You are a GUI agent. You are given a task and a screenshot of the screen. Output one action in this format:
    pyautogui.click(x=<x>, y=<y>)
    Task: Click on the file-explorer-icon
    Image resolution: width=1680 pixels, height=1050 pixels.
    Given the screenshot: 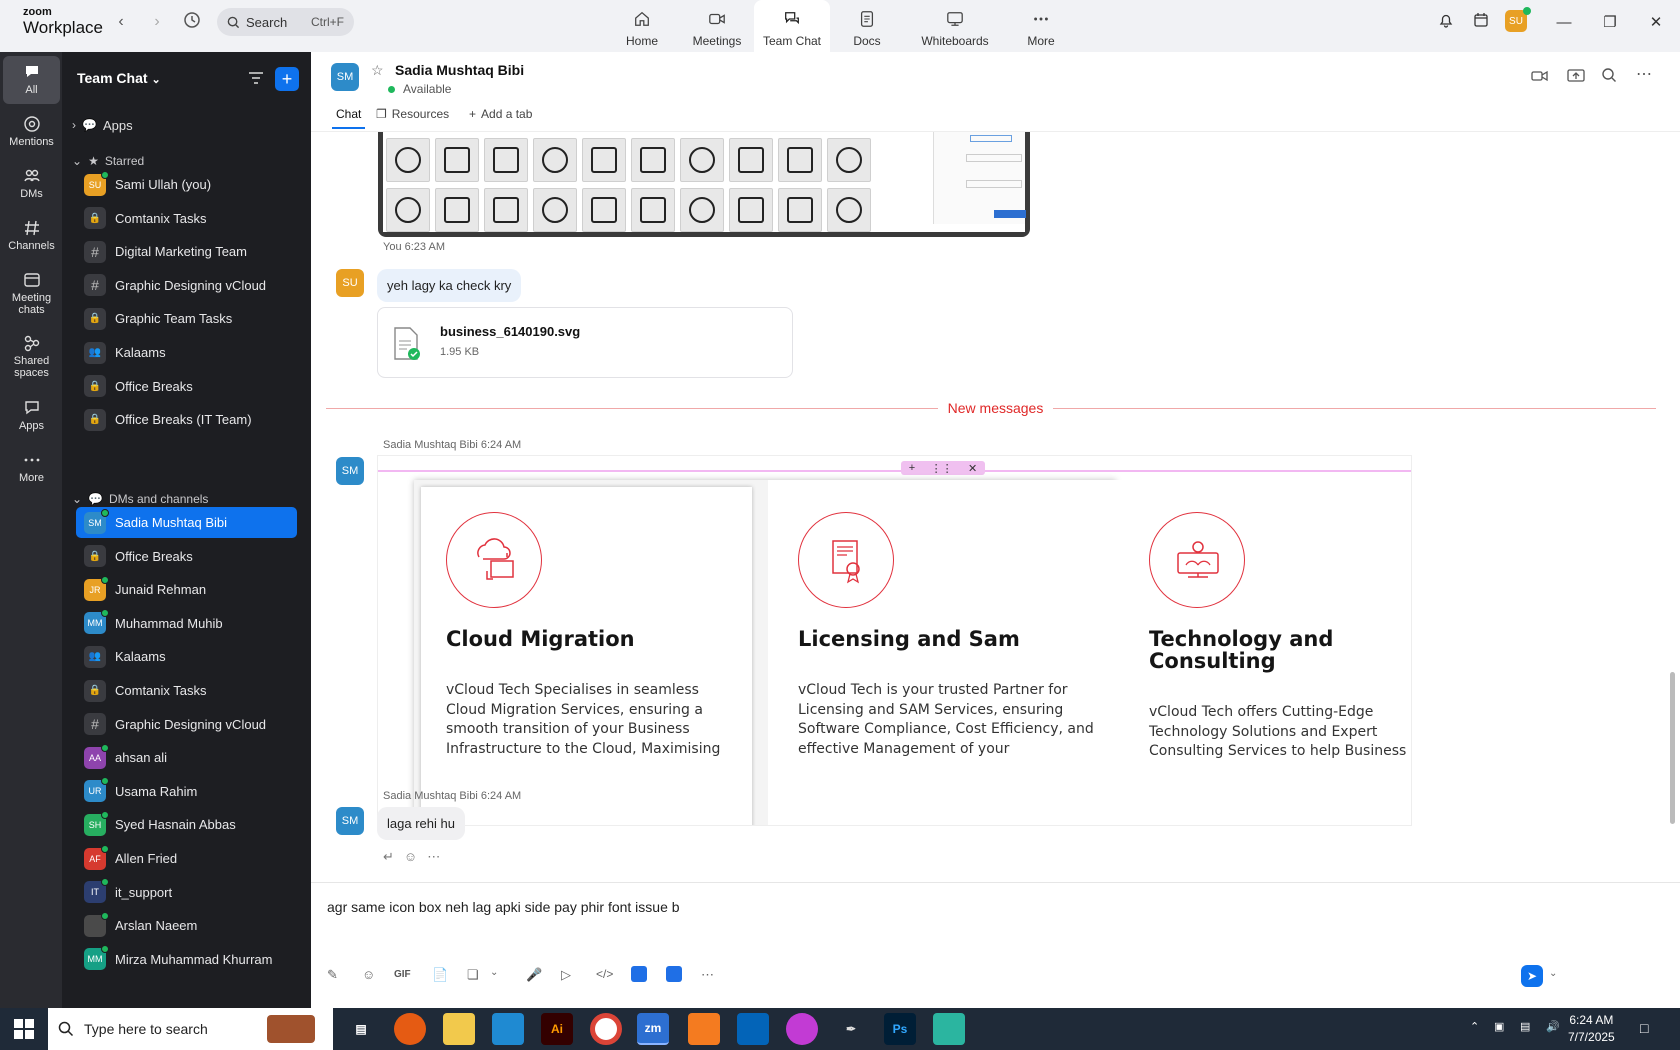 What is the action you would take?
    pyautogui.click(x=459, y=1029)
    